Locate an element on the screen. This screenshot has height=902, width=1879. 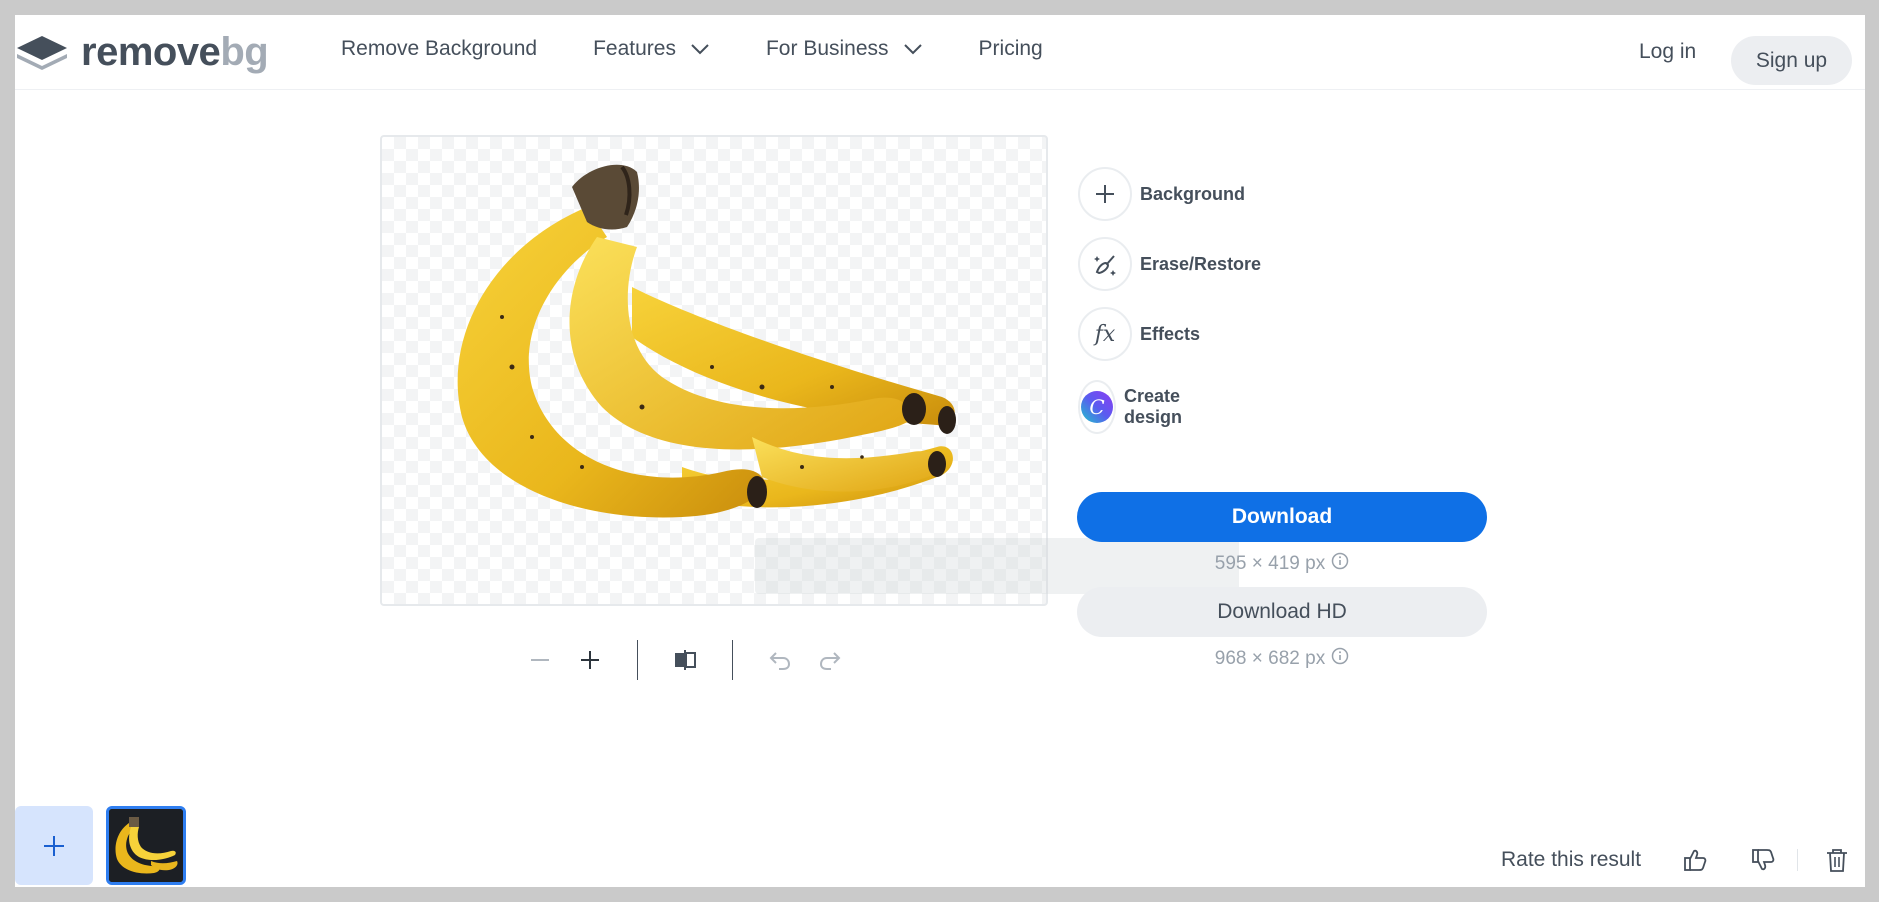
thumbs-up-icon is located at coordinates (1695, 860).